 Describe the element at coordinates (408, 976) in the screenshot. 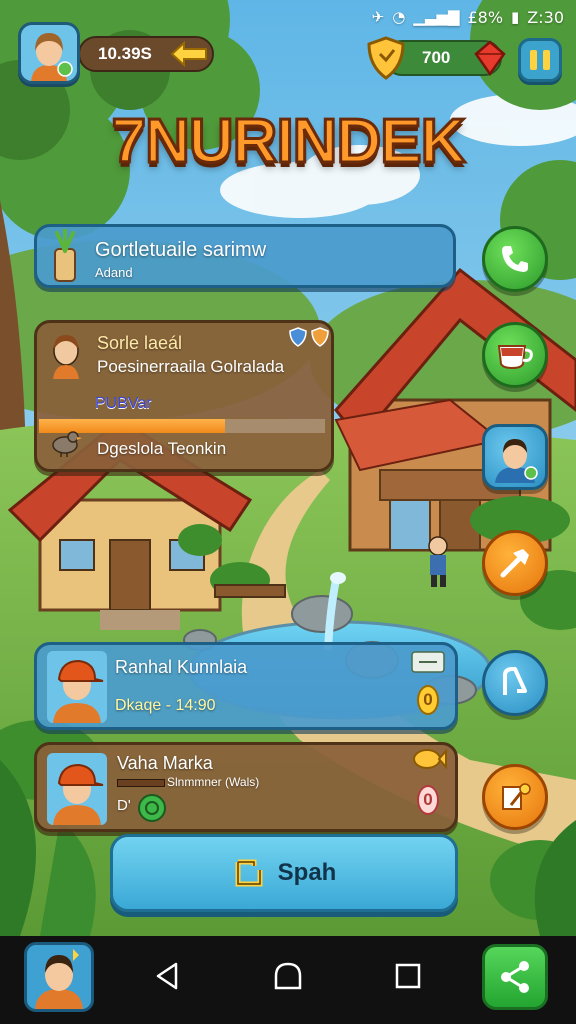

I see `recents-icon` at that location.